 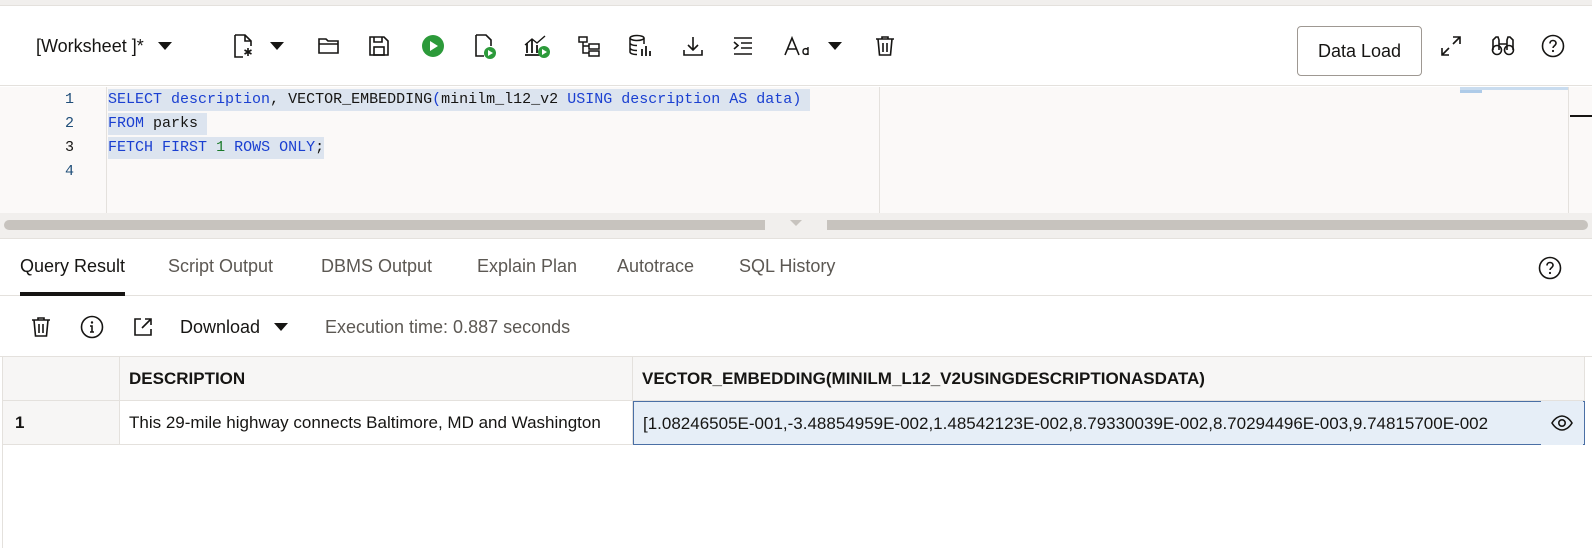 What do you see at coordinates (69, 147) in the screenshot?
I see `line-number: 3` at bounding box center [69, 147].